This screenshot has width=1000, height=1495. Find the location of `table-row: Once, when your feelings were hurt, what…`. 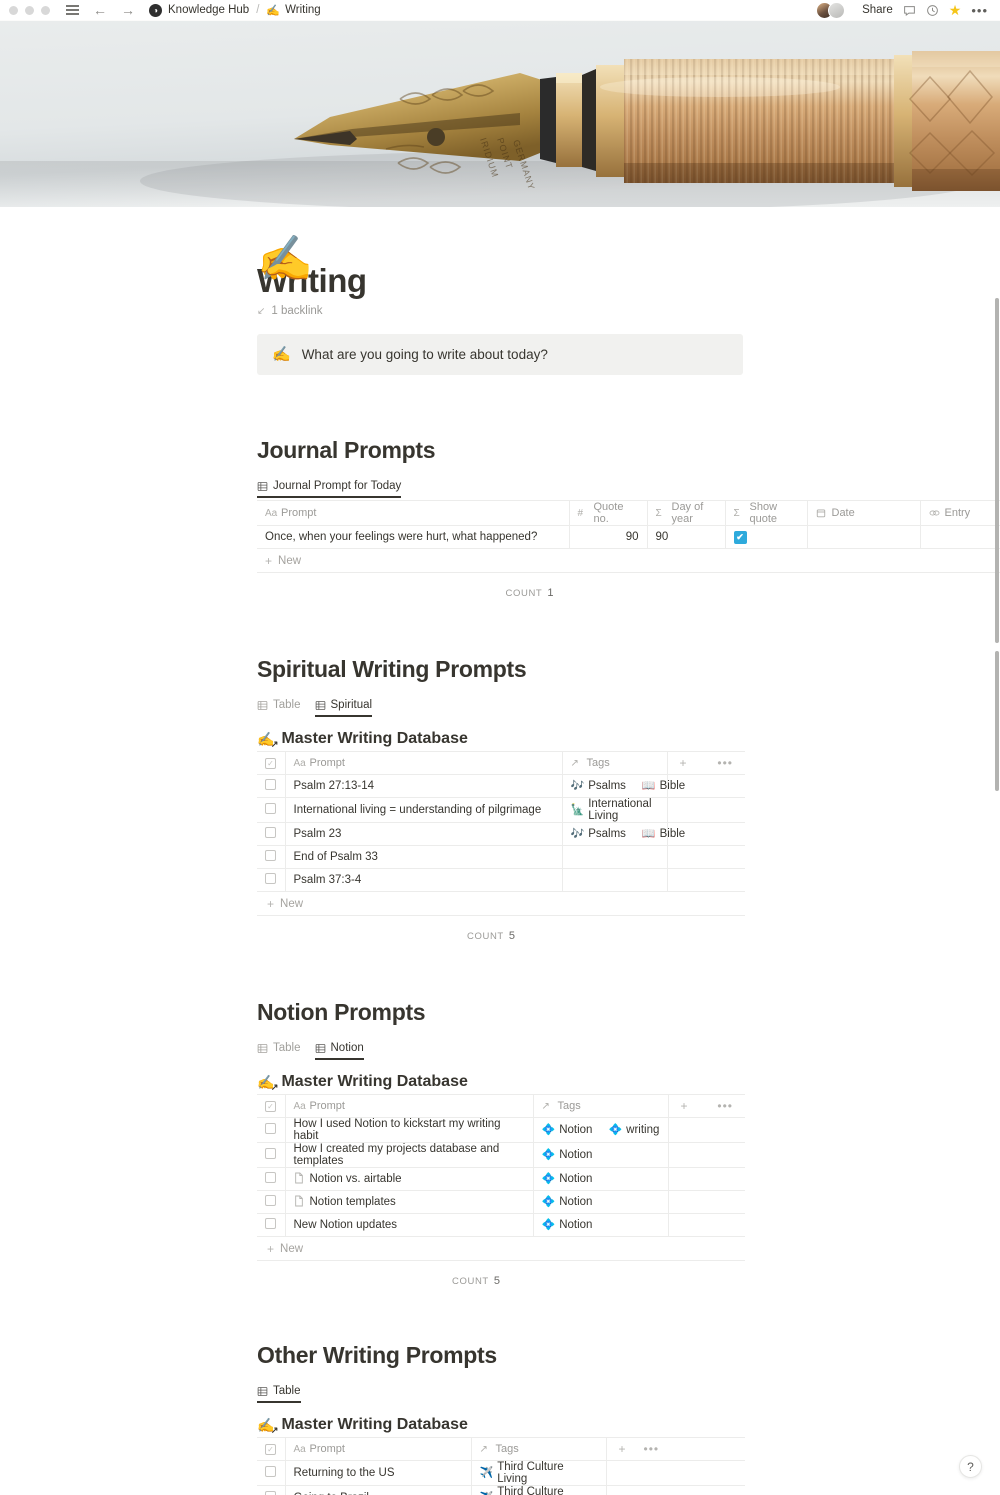

table-row: Once, when your feelings were hurt, what… is located at coordinates (628, 537).